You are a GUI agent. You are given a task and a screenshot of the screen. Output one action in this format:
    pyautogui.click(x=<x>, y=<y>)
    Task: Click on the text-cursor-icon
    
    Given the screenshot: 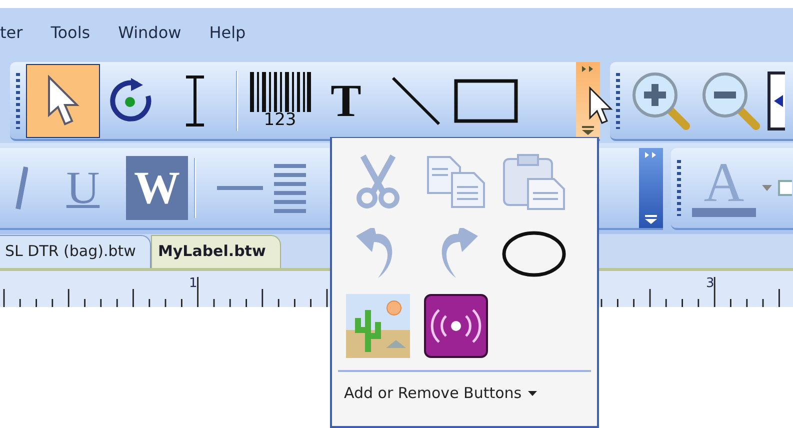 What is the action you would take?
    pyautogui.click(x=195, y=100)
    